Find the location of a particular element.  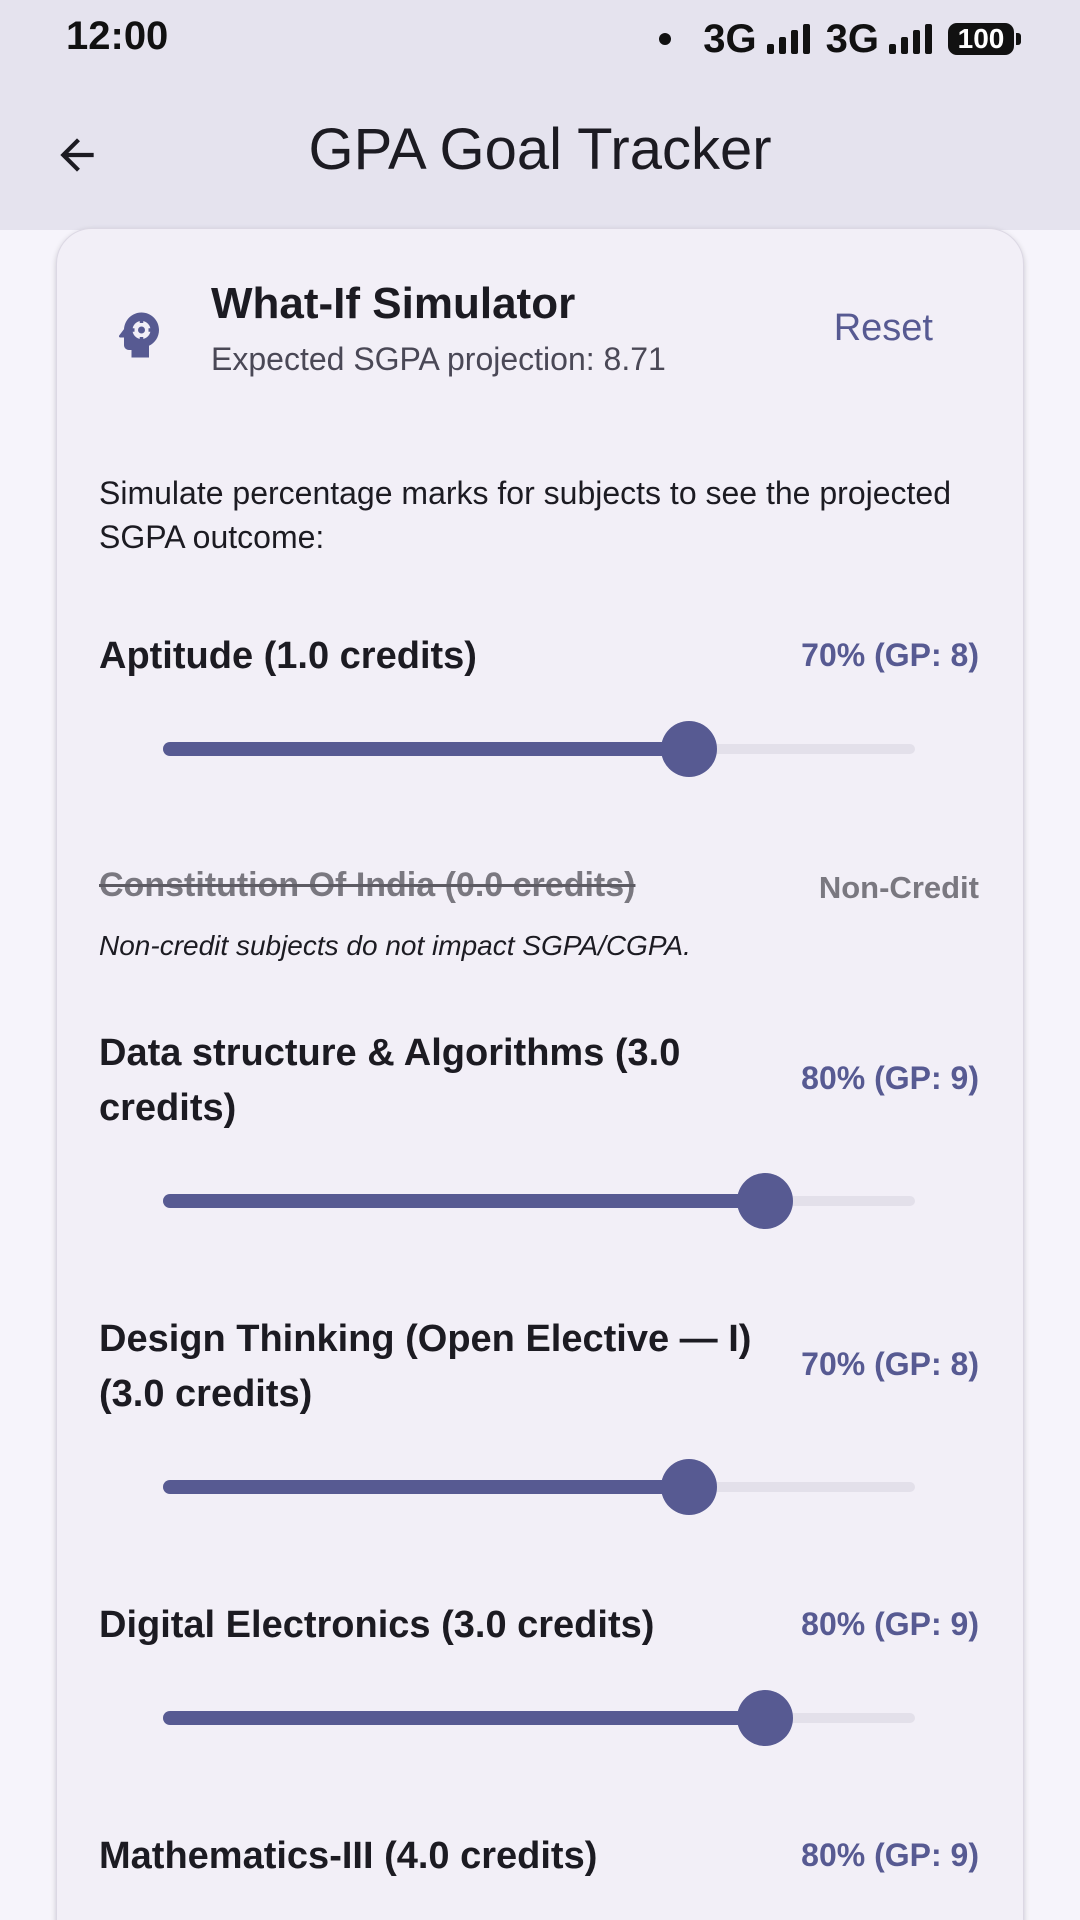

notification-dot-icon is located at coordinates (665, 39).